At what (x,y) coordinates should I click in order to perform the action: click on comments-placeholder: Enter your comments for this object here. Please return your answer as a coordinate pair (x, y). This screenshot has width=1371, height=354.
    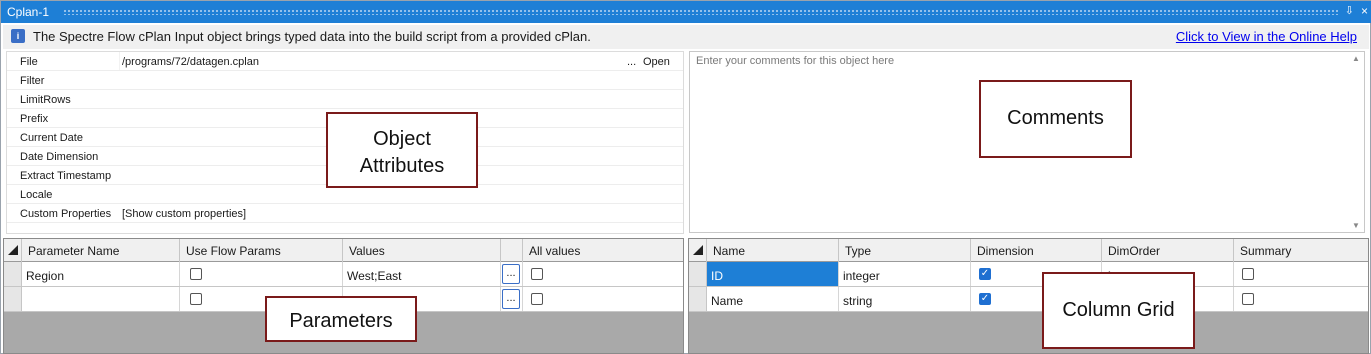
    Looking at the image, I should click on (795, 61).